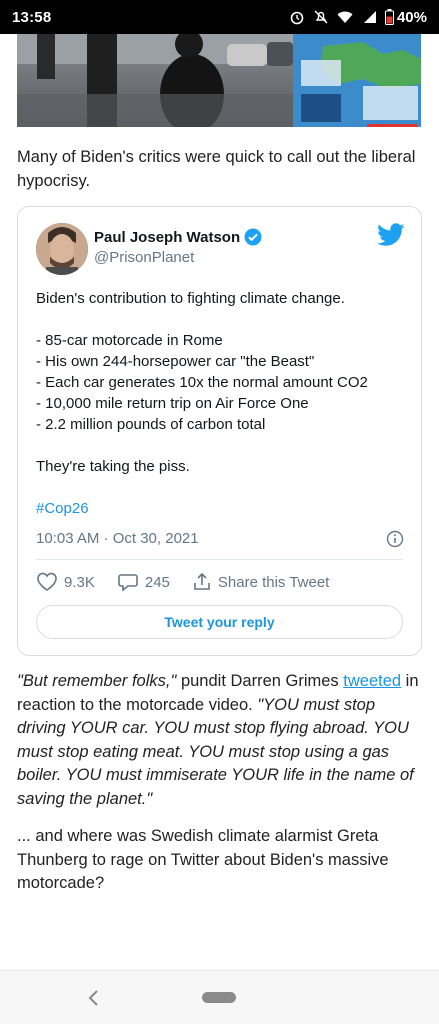  Describe the element at coordinates (167, 237) in the screenshot. I see `tweet-author-name: Paul Joseph Watson` at that location.